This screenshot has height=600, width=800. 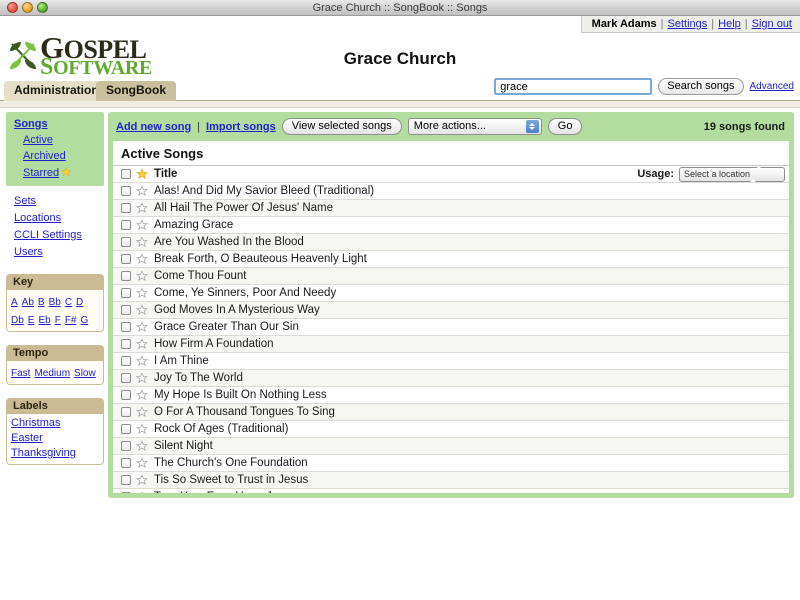 I want to click on song-title: Rock Of Ages (Traditional), so click(x=221, y=429).